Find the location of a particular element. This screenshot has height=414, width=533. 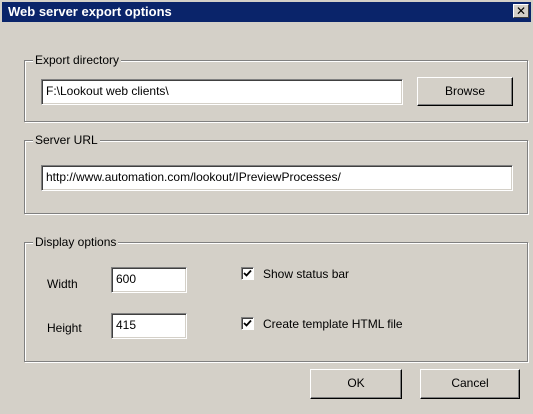

cancel-button: Cancel is located at coordinates (470, 384).